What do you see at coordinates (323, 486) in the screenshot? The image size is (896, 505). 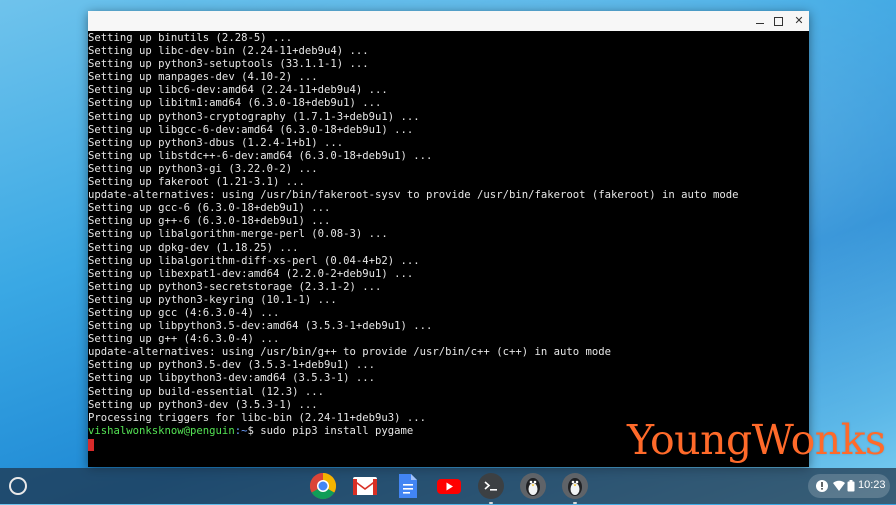 I see `chrome-icon` at bounding box center [323, 486].